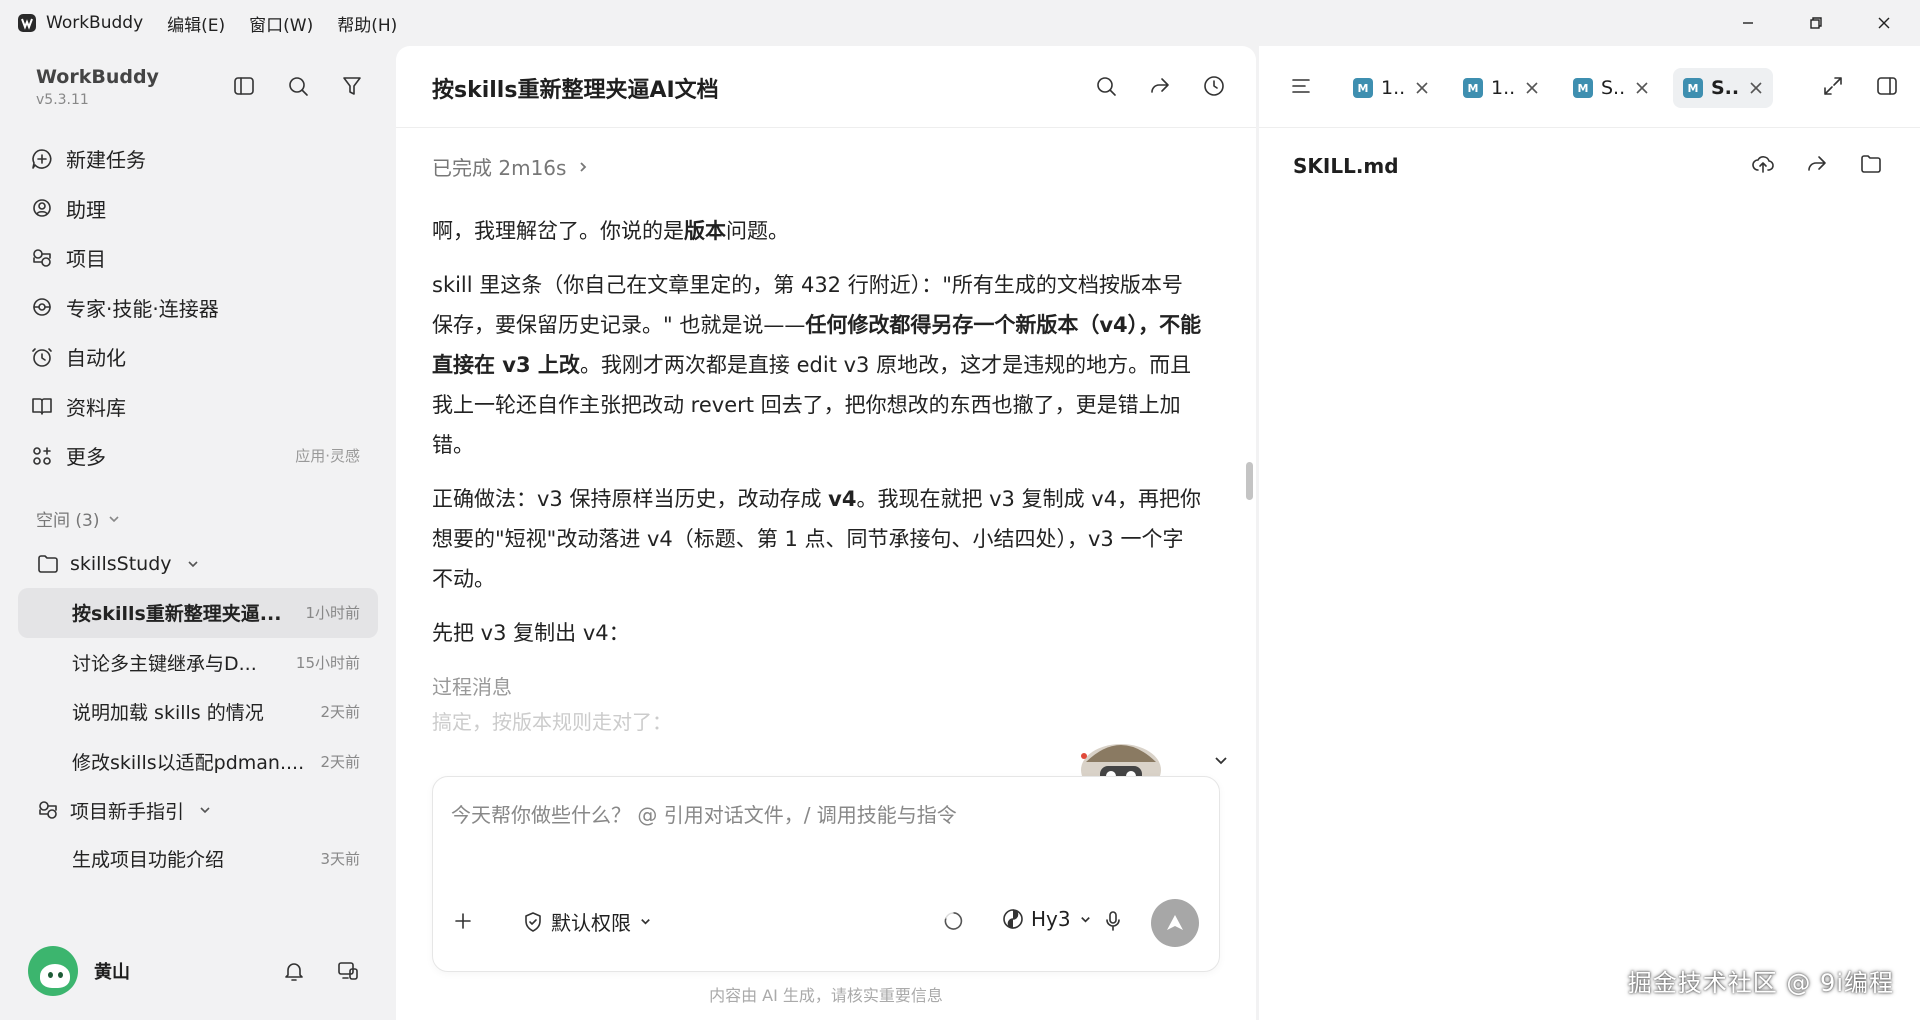  I want to click on avatar, so click(53, 971).